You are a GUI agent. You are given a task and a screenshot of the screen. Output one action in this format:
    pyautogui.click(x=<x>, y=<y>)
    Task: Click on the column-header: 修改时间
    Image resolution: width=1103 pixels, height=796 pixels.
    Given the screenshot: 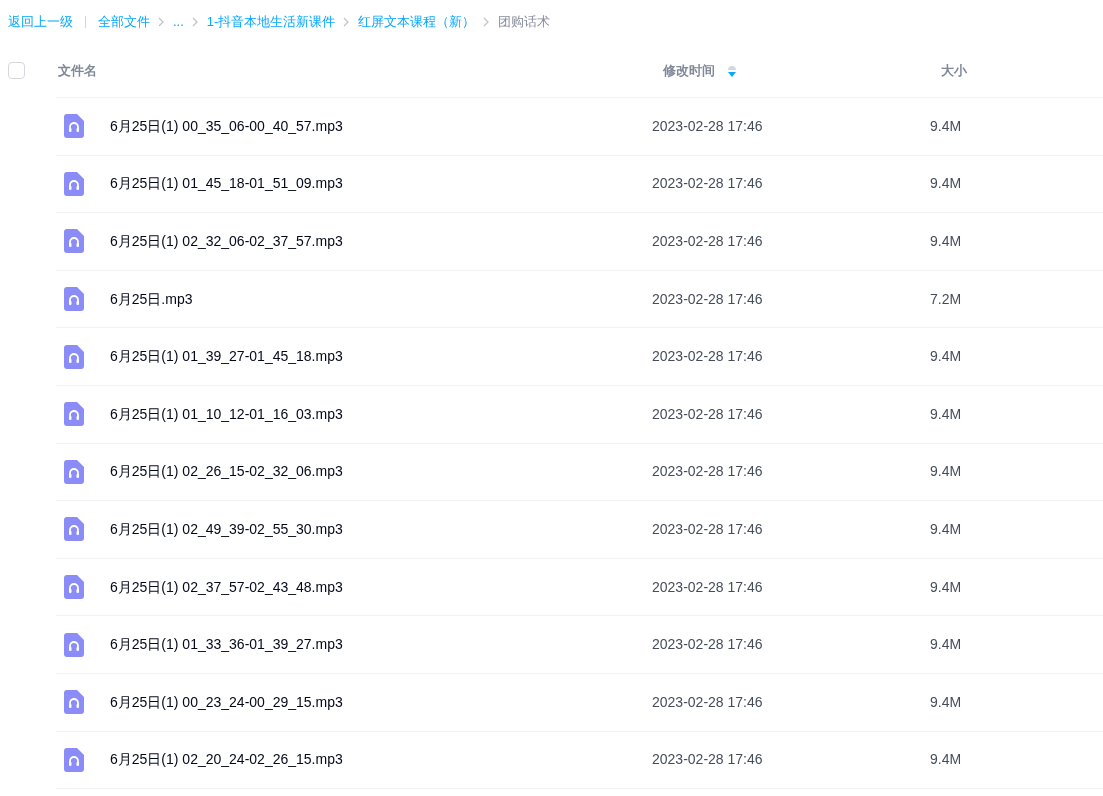 What is the action you would take?
    pyautogui.click(x=689, y=70)
    